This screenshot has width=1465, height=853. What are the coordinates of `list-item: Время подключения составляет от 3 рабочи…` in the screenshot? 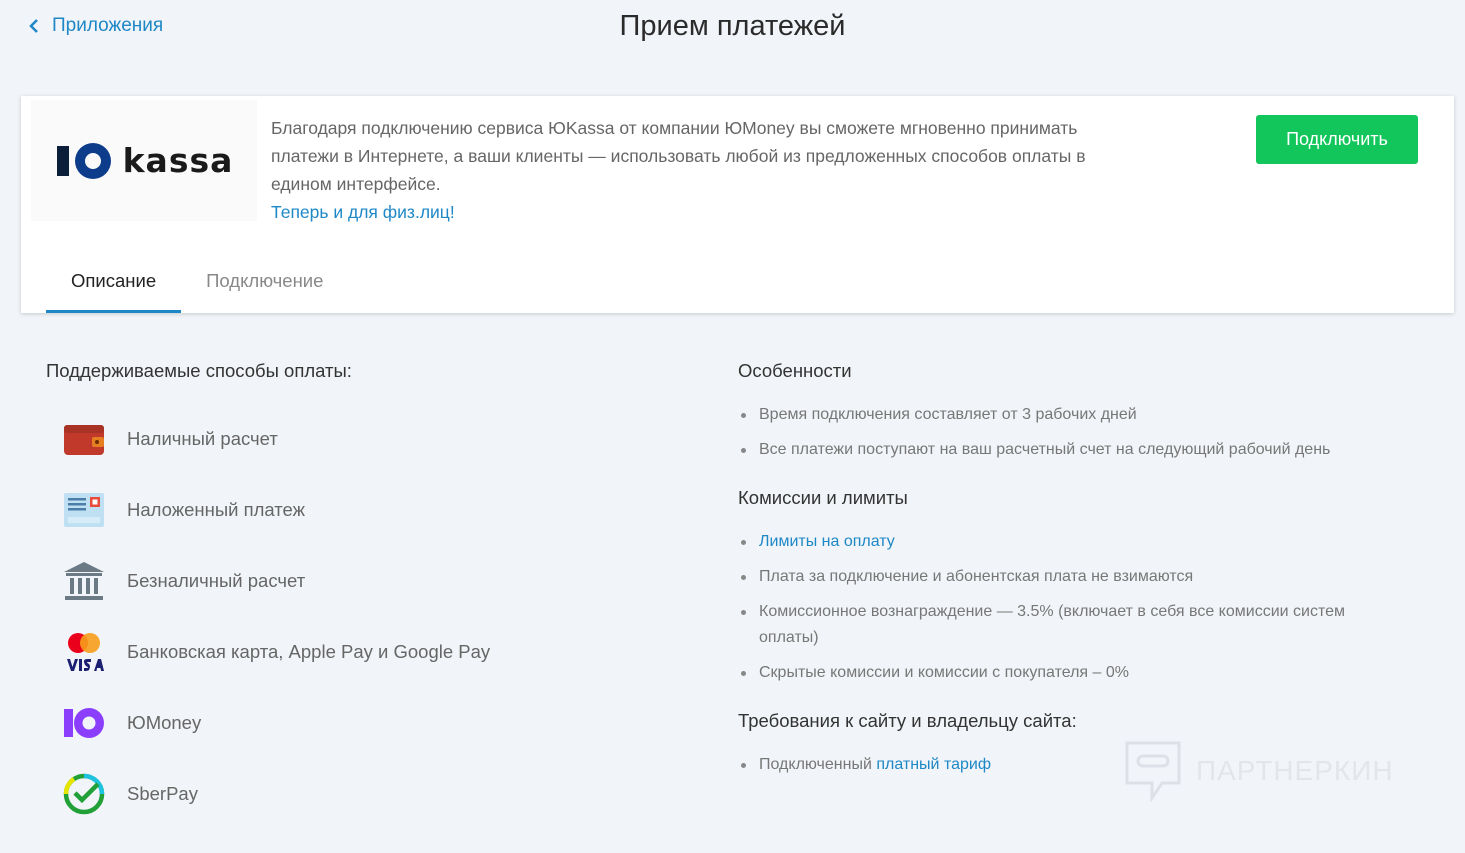 It's located at (1048, 415).